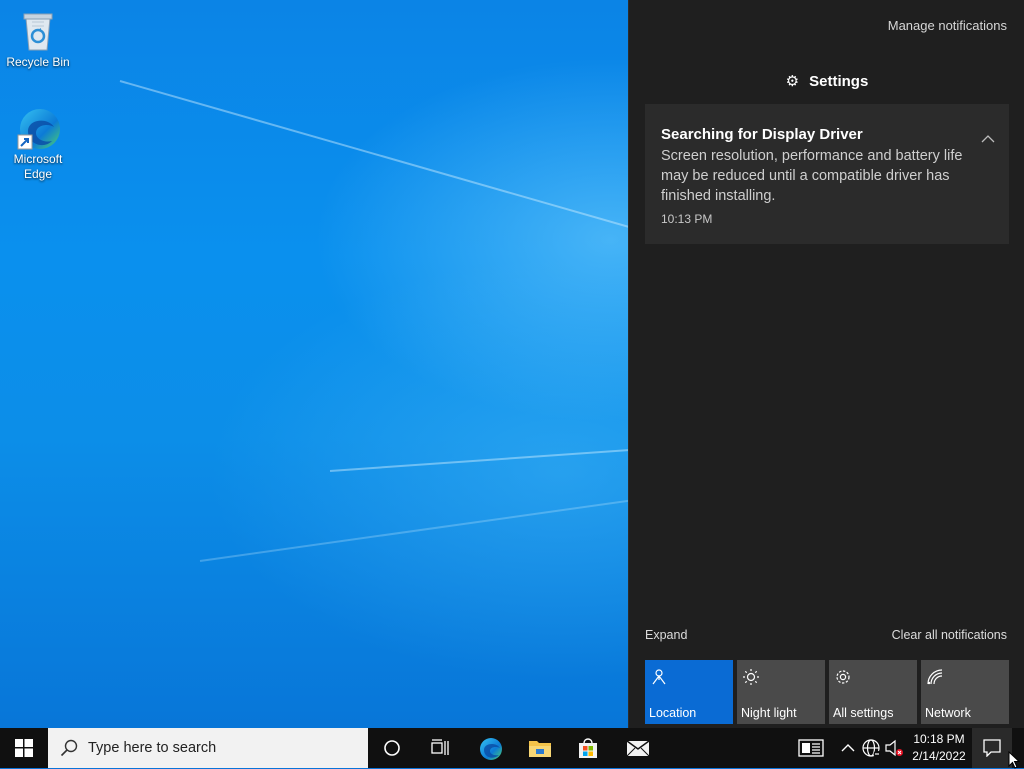 The height and width of the screenshot is (769, 1024). I want to click on action-center-button, so click(992, 748).